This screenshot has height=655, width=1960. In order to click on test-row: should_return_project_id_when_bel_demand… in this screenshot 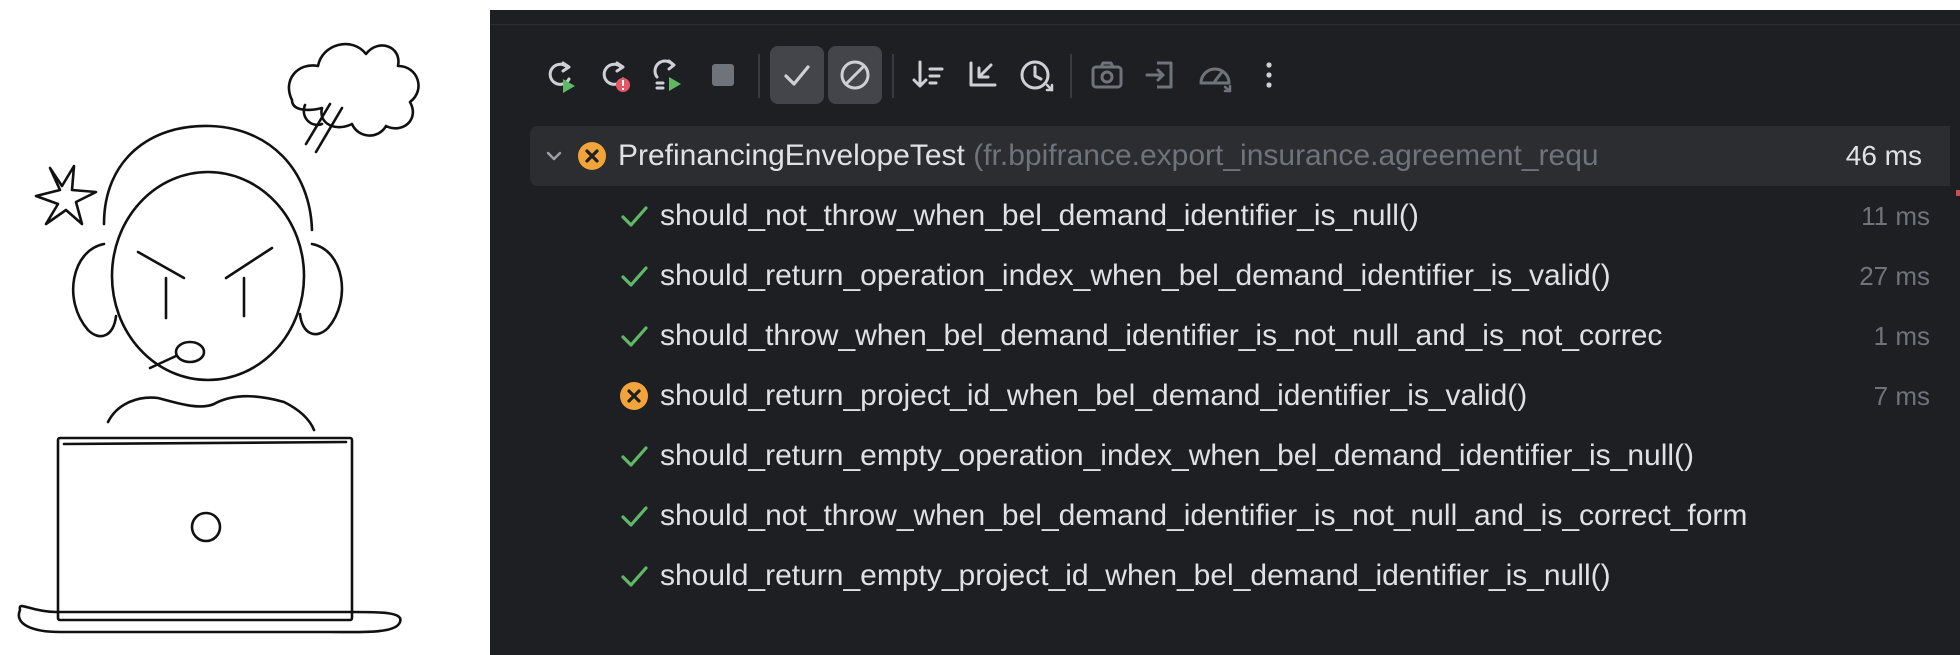, I will do `click(1245, 396)`.